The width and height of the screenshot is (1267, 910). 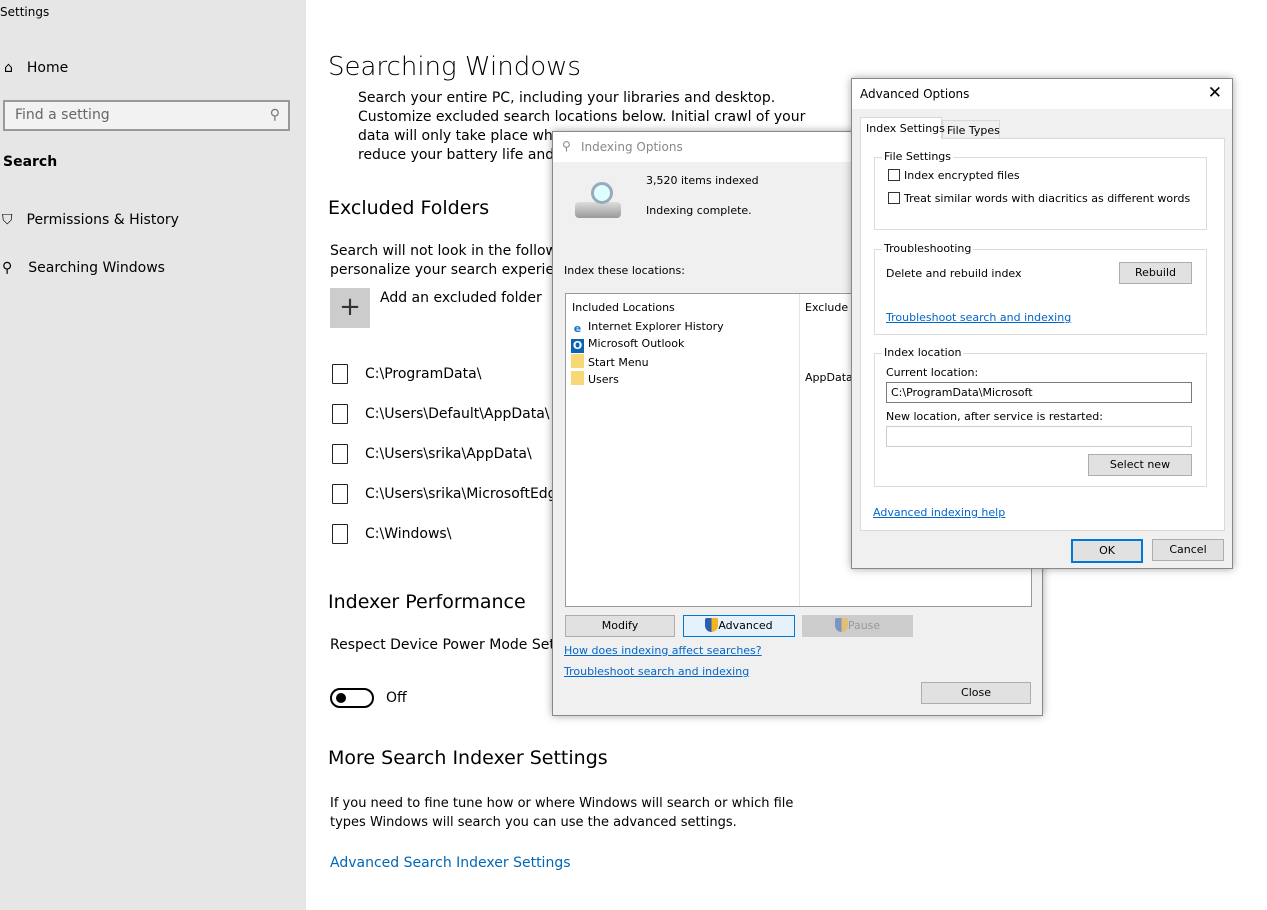 I want to click on current-location-label: Current location:, so click(x=932, y=372).